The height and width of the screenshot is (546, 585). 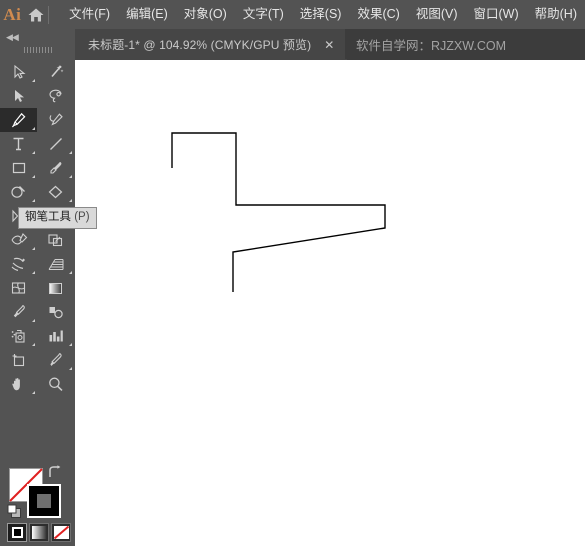 I want to click on paintbrush-tool, so click(x=55, y=168).